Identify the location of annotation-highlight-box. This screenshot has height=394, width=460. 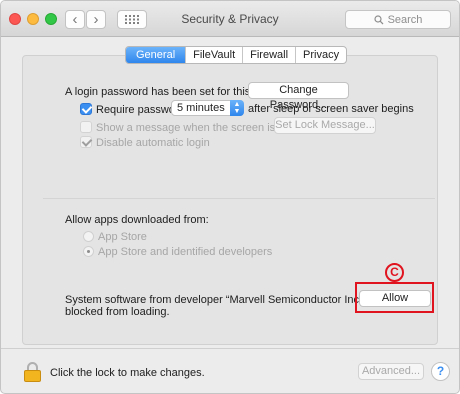
(394, 297).